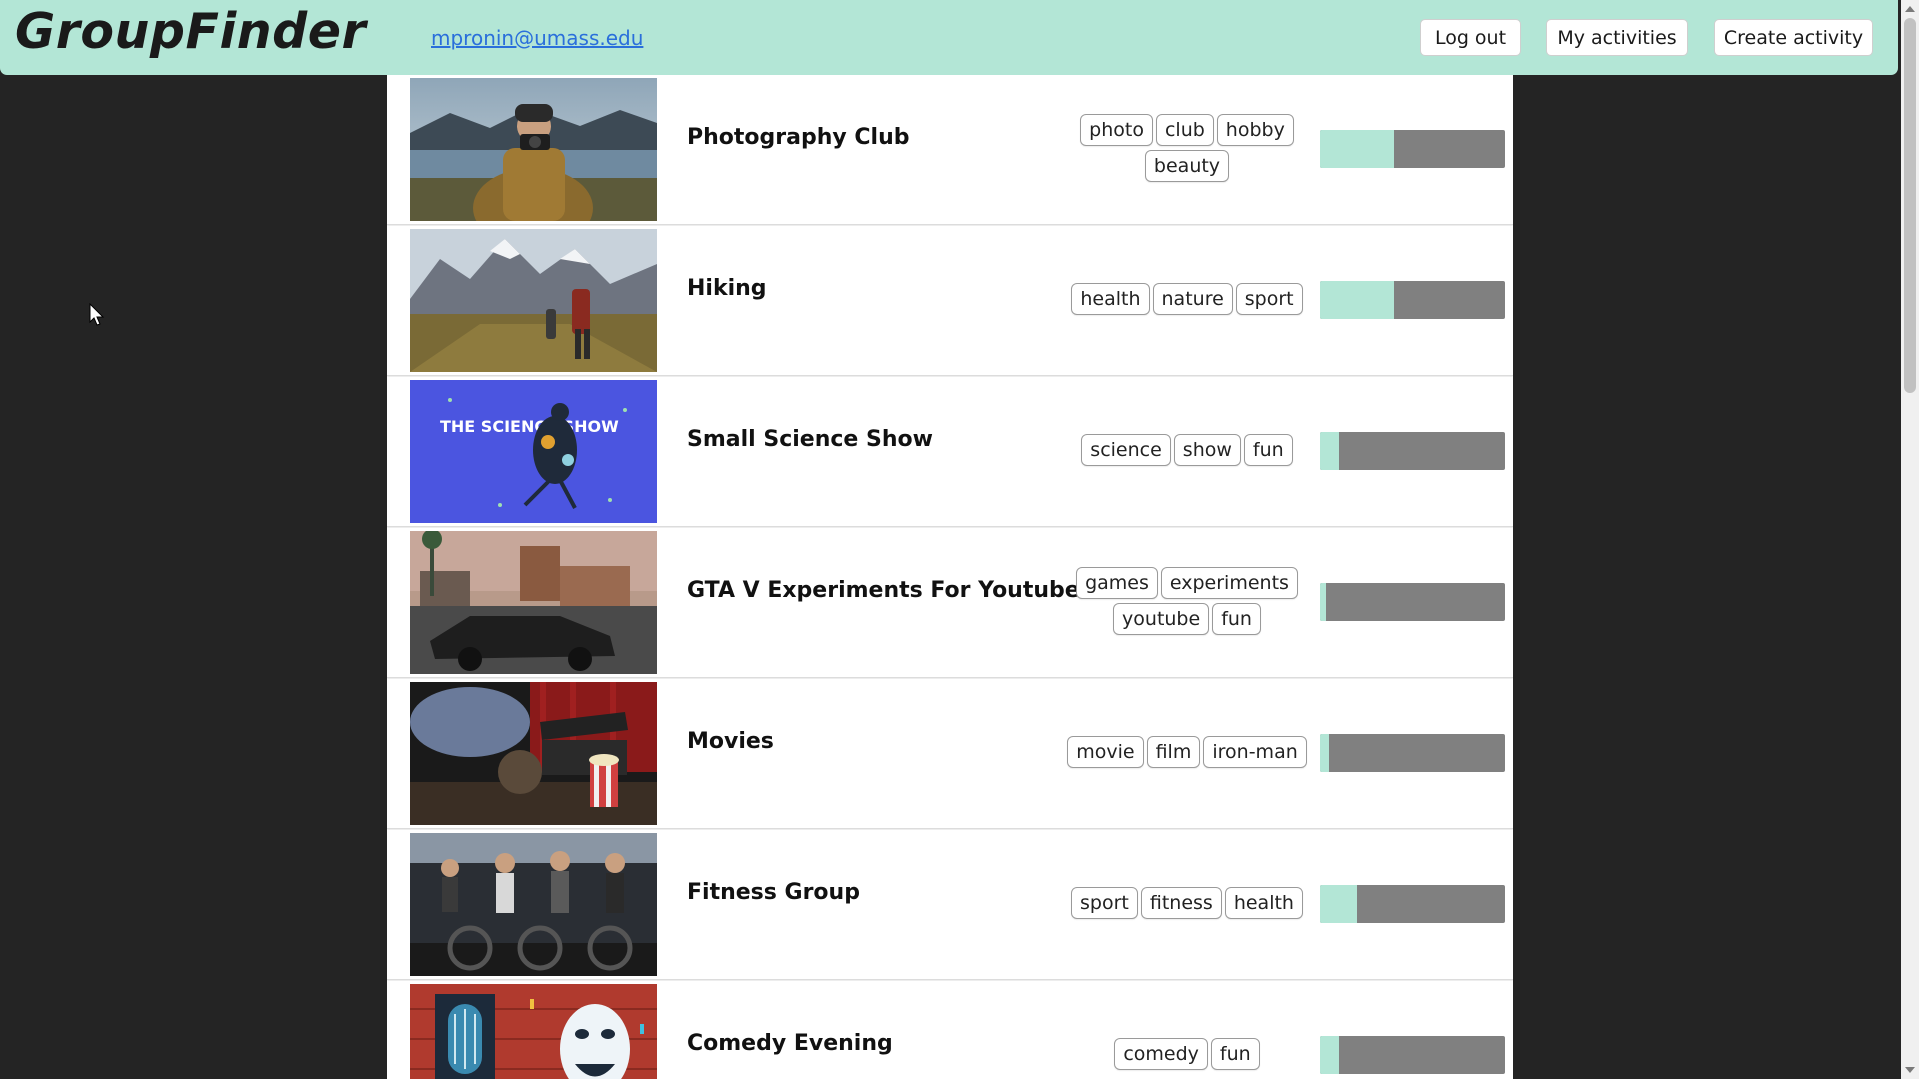  Describe the element at coordinates (1910, 1070) in the screenshot. I see `scroll-down-arrow-icon` at that location.